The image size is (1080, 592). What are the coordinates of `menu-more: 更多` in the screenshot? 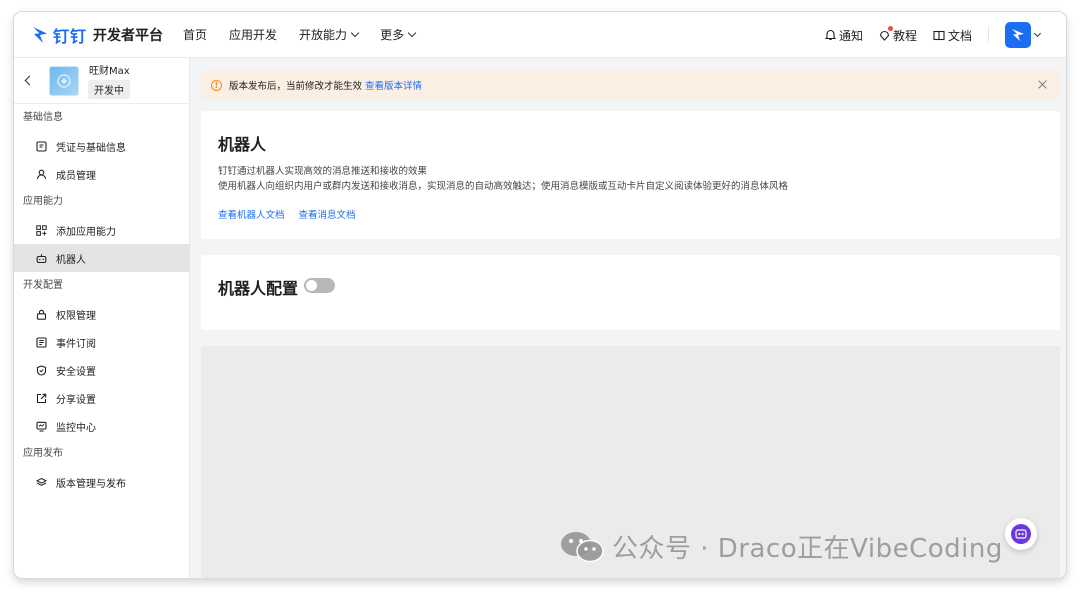 It's located at (398, 34).